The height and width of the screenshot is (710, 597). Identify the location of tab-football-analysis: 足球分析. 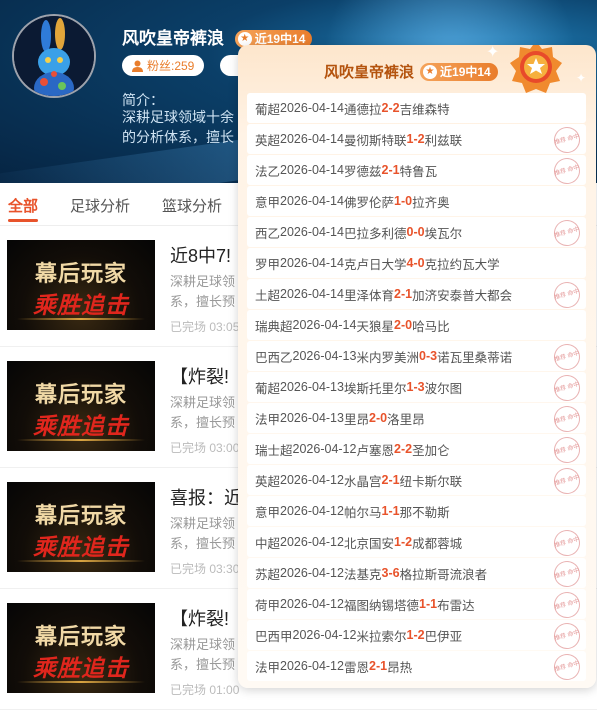
(100, 205).